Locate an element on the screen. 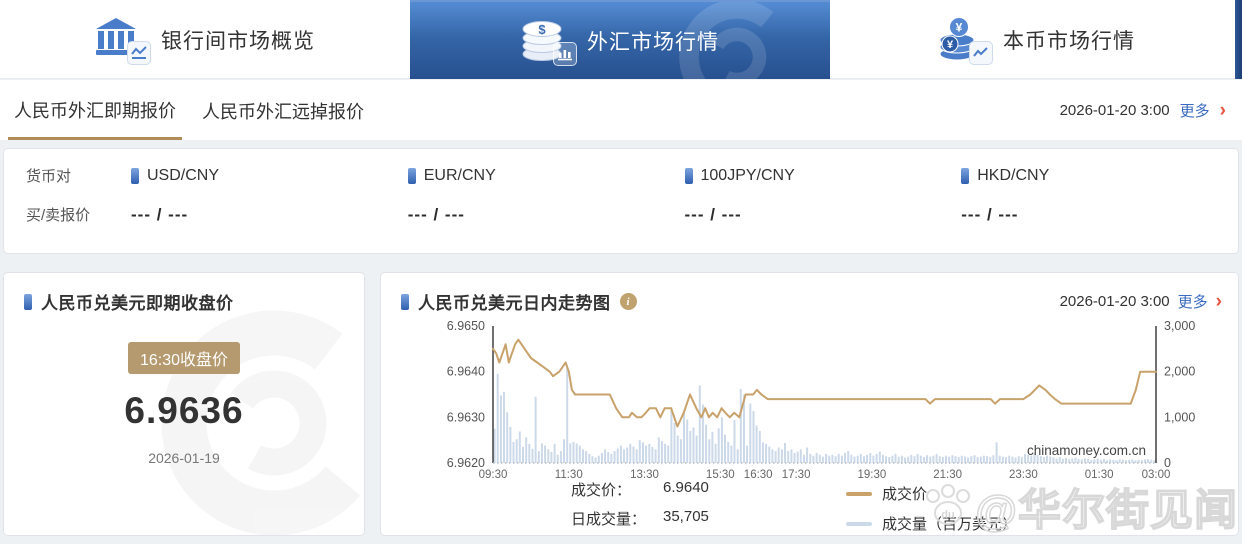 The image size is (1242, 544). bid-ask-hkd-cny: --- / --- is located at coordinates (990, 214).